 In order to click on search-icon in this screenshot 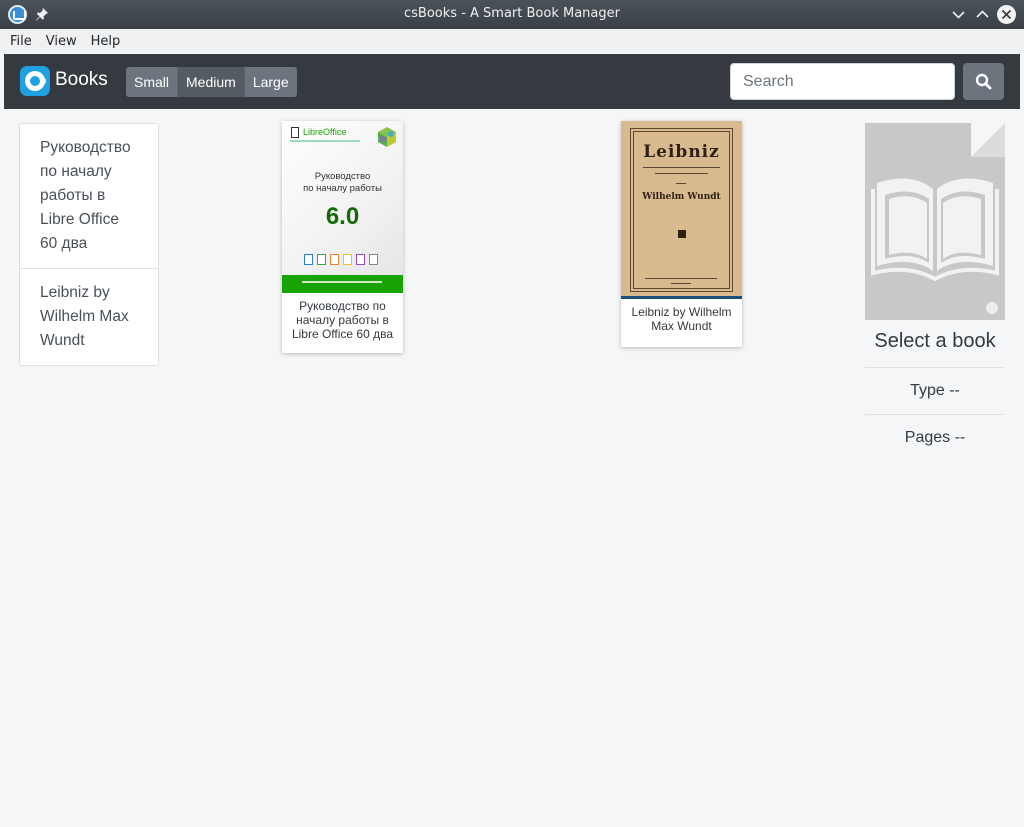, I will do `click(983, 81)`.